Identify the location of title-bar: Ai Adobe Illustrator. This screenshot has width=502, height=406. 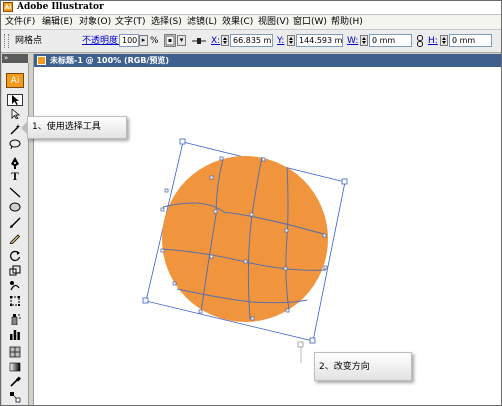
(251, 8).